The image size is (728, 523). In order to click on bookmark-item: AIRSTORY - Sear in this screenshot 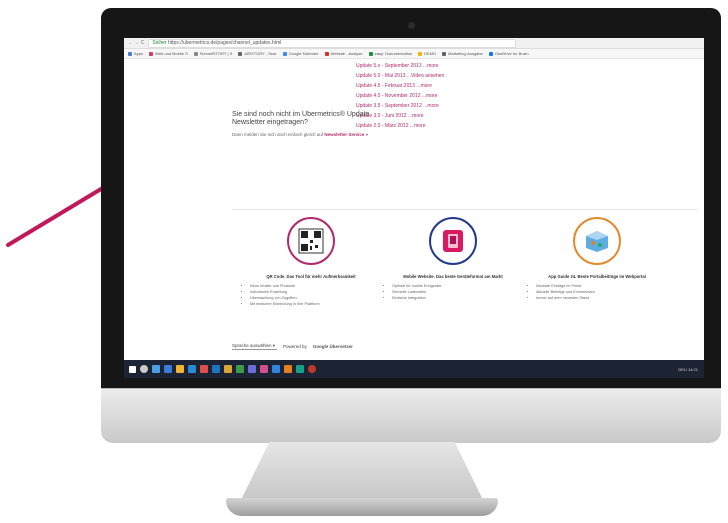, I will do `click(257, 53)`.